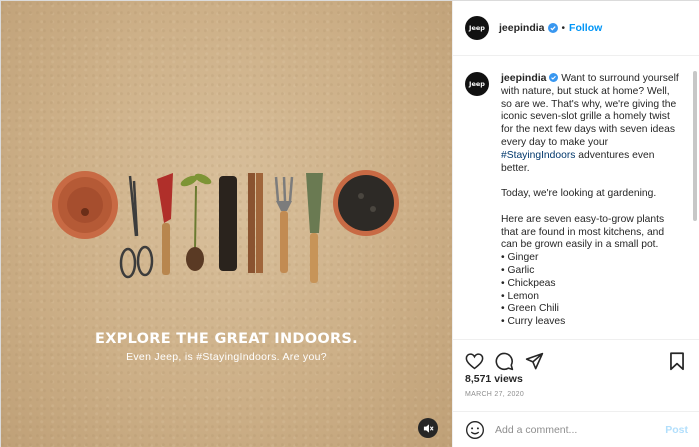  What do you see at coordinates (533, 322) in the screenshot?
I see `plant-list-item: • Curry leaves` at bounding box center [533, 322].